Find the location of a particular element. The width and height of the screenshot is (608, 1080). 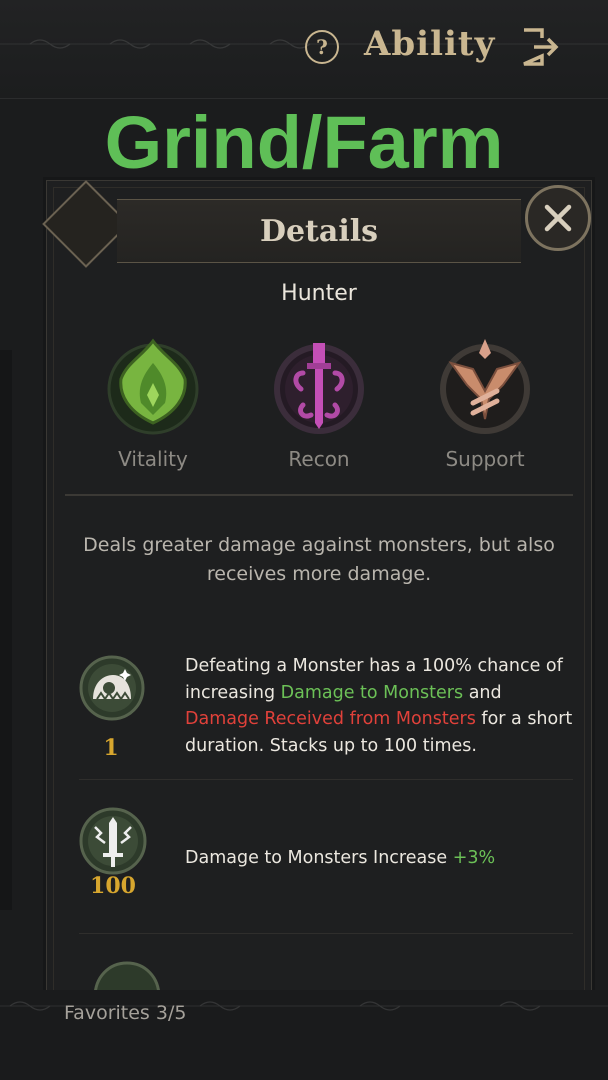

overlay-caption: Grind/Farm is located at coordinates (304, 142).